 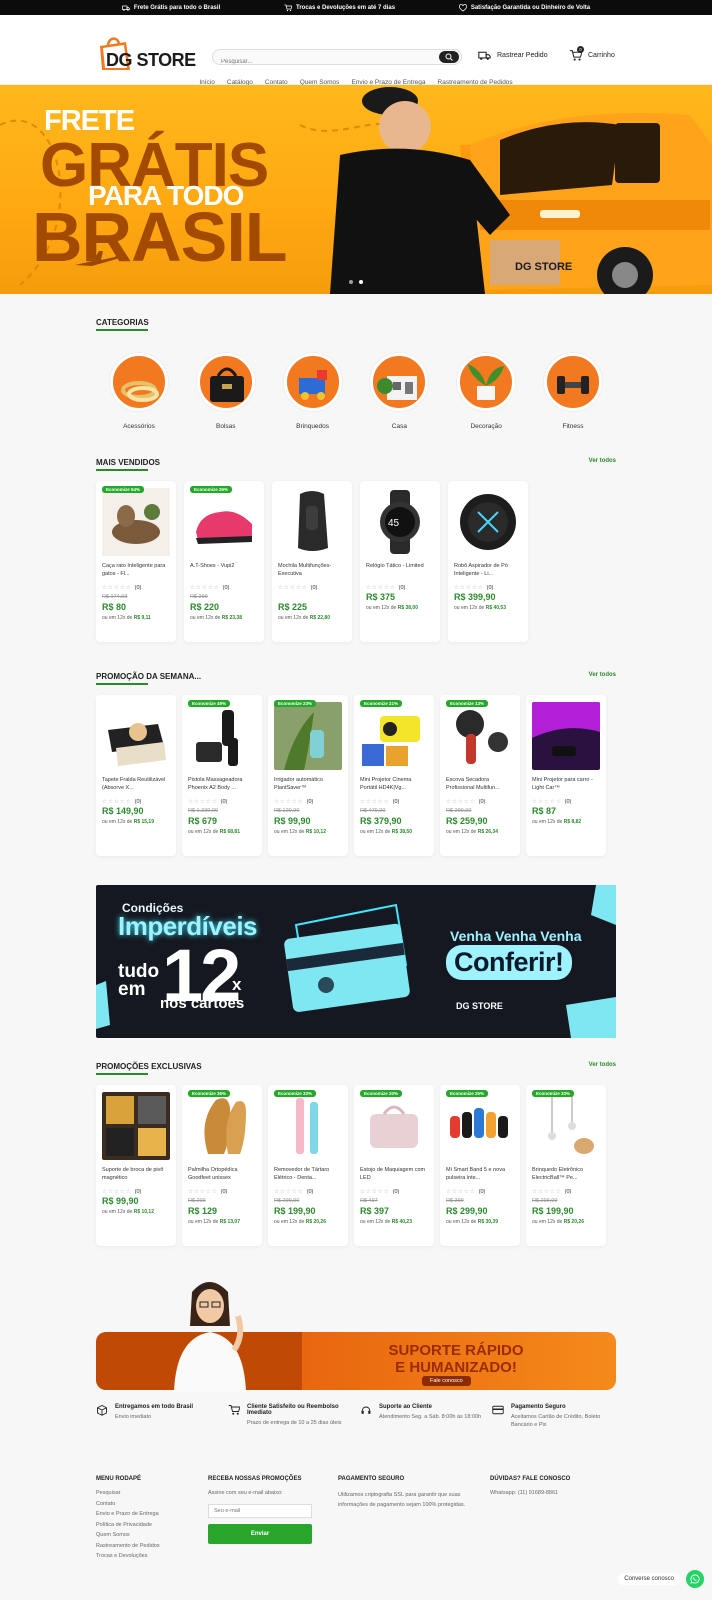 I want to click on search-box, so click(x=337, y=59).